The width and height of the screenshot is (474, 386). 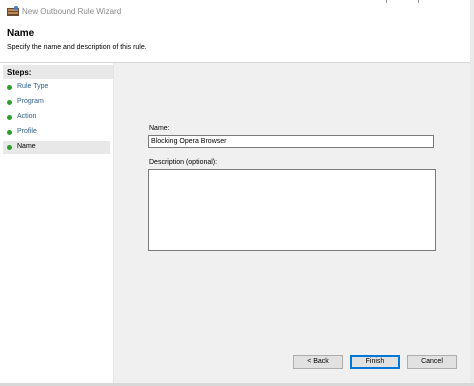 What do you see at coordinates (432, 362) in the screenshot?
I see `cancel-button: Cancel` at bounding box center [432, 362].